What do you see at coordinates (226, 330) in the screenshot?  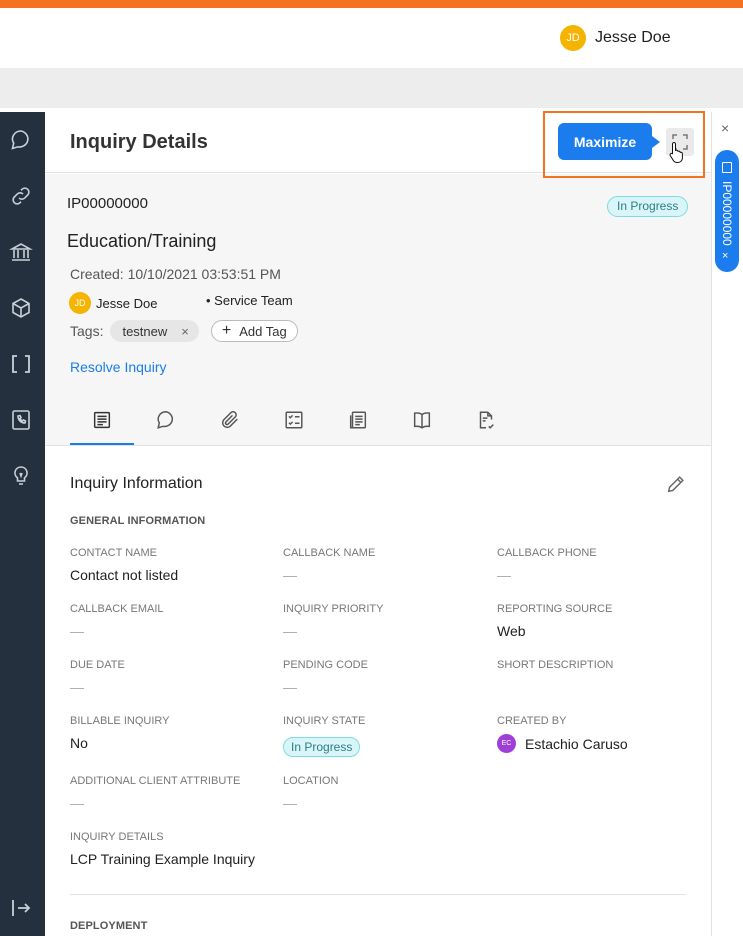 I see `plus-icon: +` at bounding box center [226, 330].